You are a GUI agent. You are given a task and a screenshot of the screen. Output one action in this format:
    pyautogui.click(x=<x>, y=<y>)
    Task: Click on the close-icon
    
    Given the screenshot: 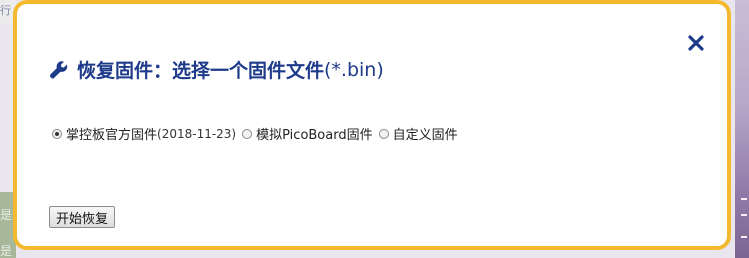 What is the action you would take?
    pyautogui.click(x=696, y=43)
    